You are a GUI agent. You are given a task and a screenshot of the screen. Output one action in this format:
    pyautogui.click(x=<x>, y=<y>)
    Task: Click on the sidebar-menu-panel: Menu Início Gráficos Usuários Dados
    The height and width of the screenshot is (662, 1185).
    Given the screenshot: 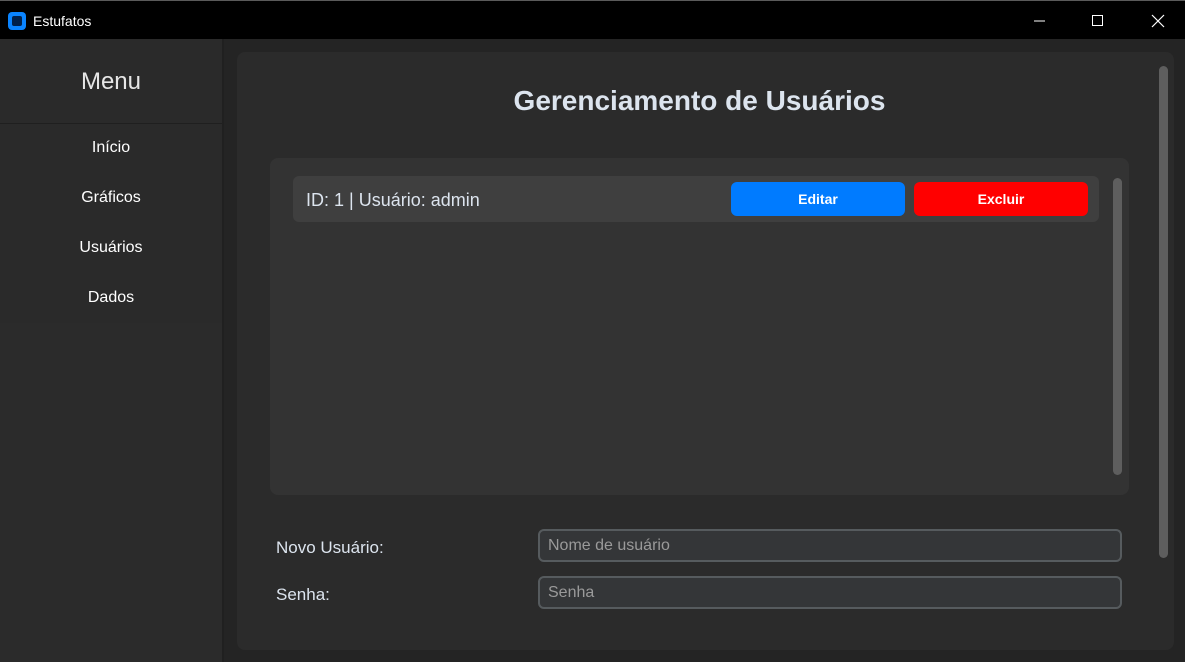 What is the action you would take?
    pyautogui.click(x=111, y=181)
    